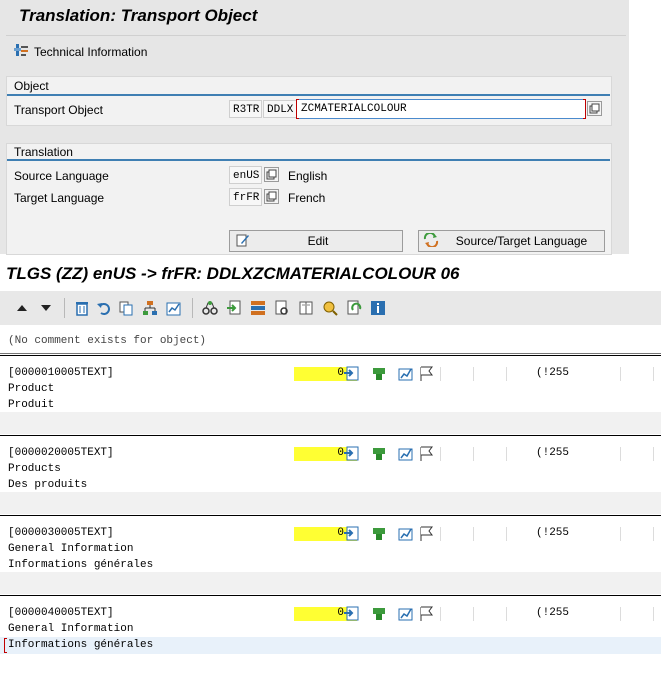 The width and height of the screenshot is (661, 677). Describe the element at coordinates (31, 405) in the screenshot. I see `target-text-input: Produit` at that location.